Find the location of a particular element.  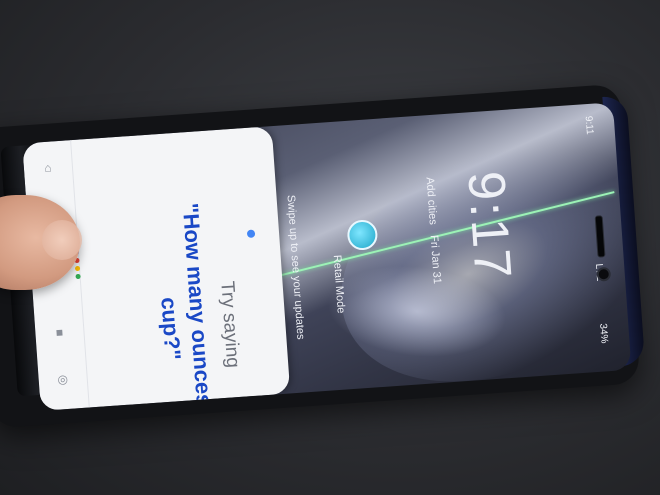

status-time: 9:11 is located at coordinates (588, 125).